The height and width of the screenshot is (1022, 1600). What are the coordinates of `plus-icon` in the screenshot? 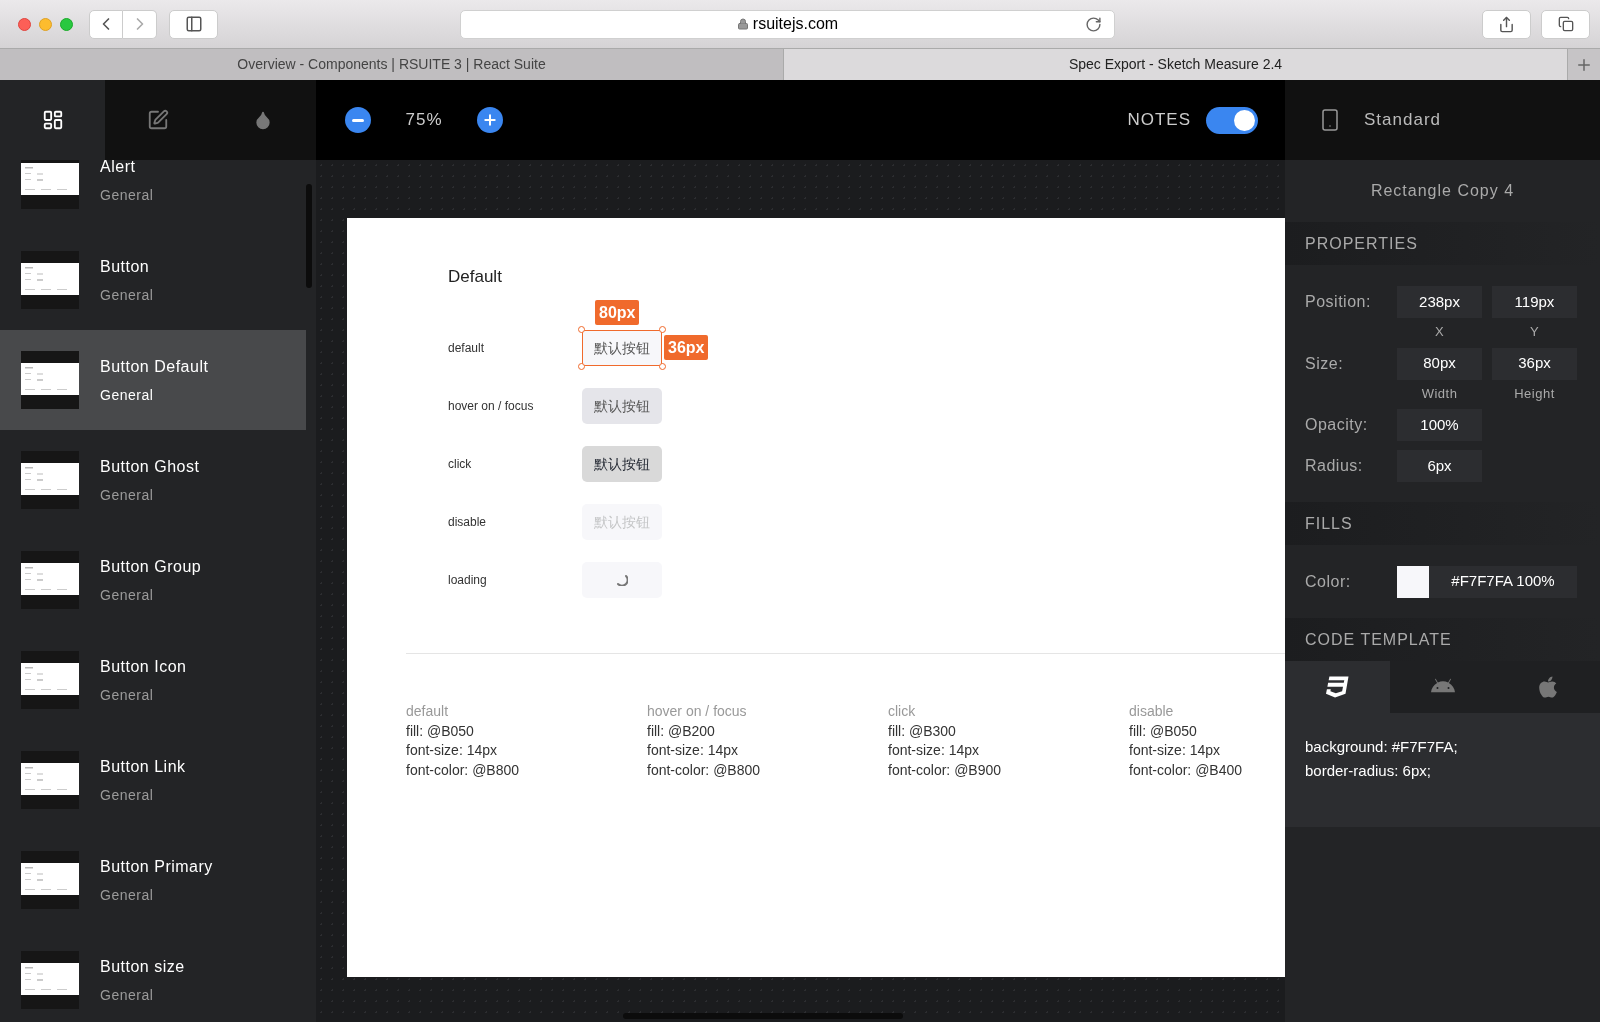 It's located at (490, 120).